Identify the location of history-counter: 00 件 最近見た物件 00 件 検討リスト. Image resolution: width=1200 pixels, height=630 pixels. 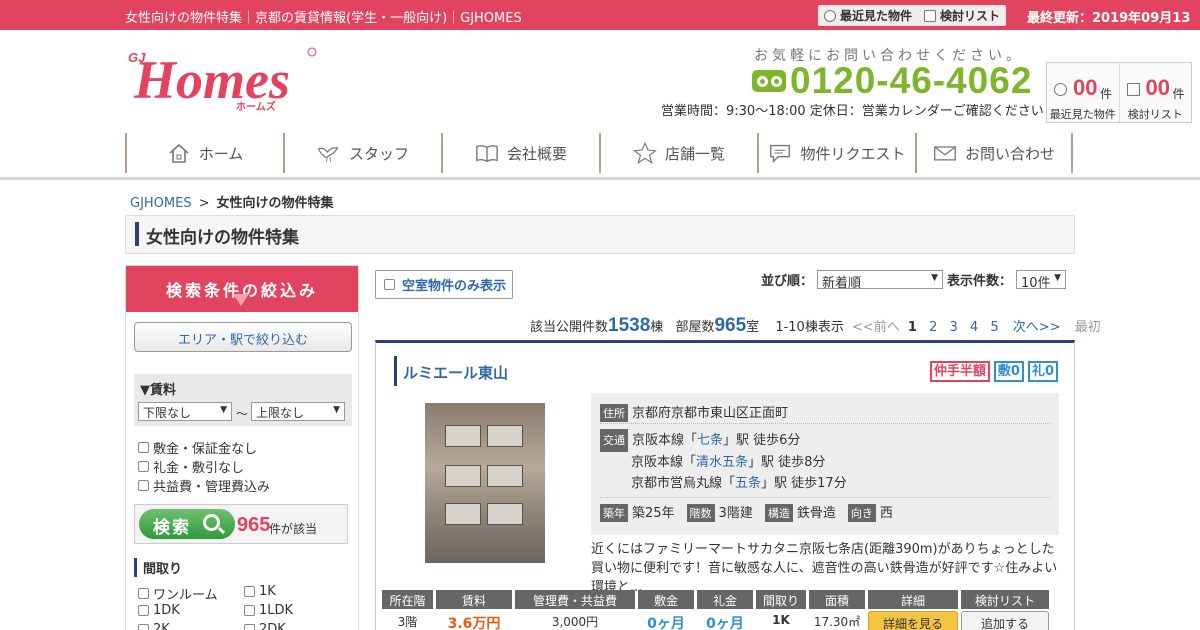
(1119, 92).